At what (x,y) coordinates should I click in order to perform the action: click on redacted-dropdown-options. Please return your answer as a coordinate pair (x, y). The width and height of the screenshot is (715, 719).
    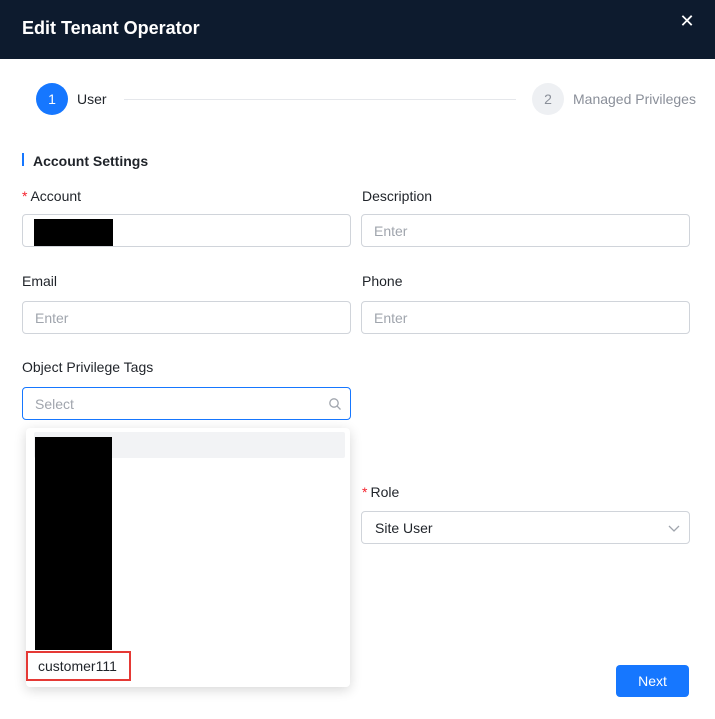
    Looking at the image, I should click on (73, 543).